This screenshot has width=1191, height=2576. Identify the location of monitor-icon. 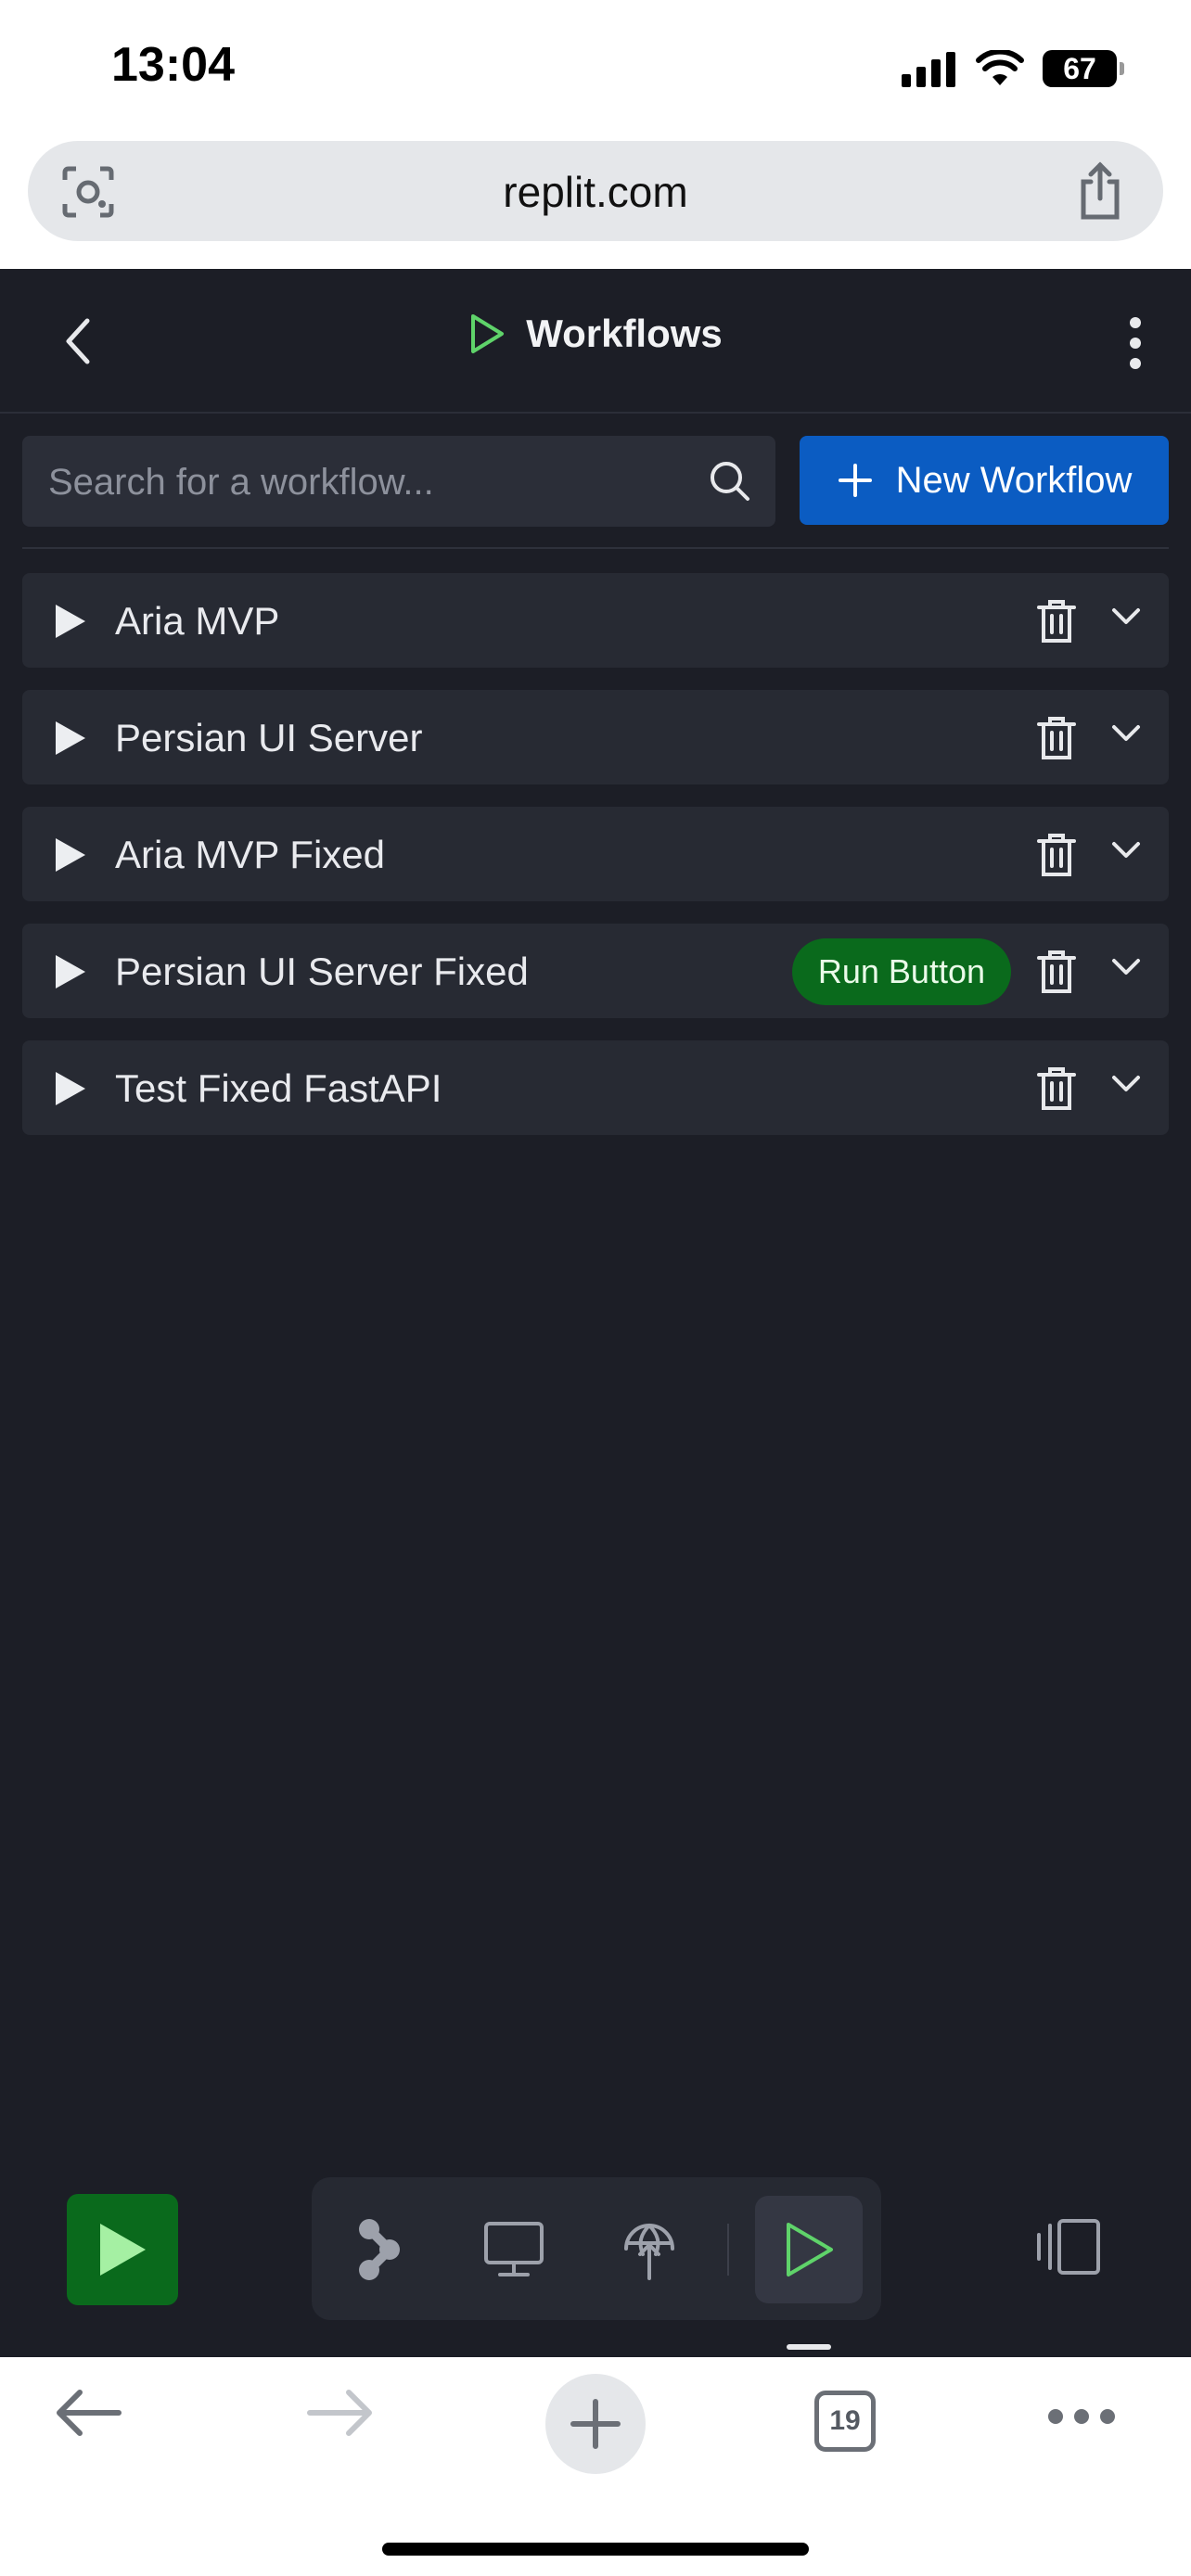
(514, 2249).